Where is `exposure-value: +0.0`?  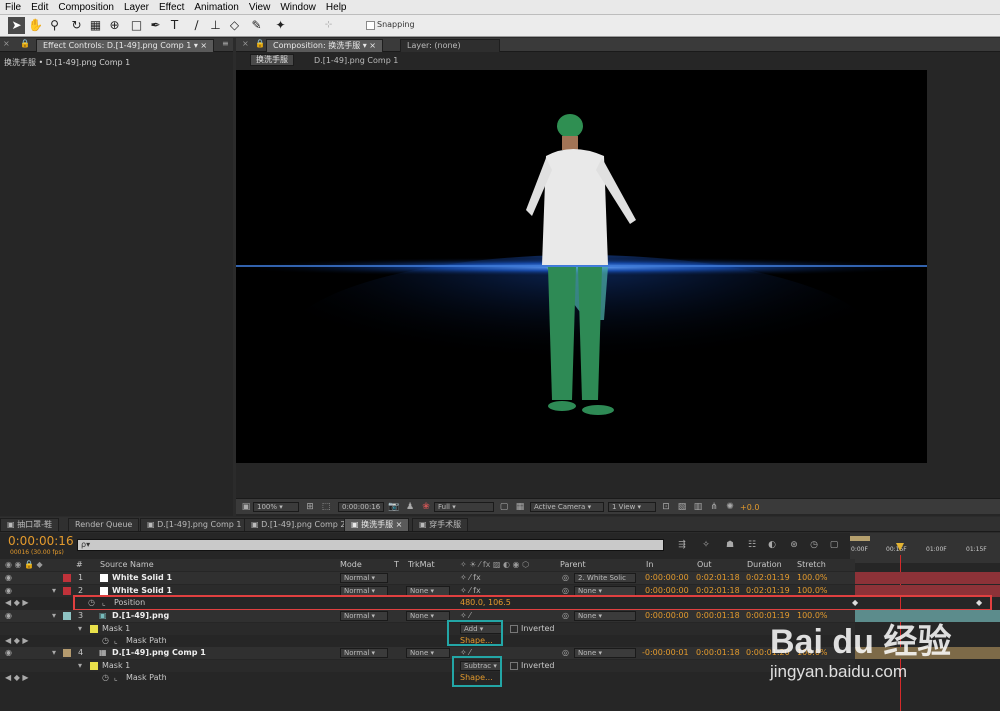 exposure-value: +0.0 is located at coordinates (749, 507).